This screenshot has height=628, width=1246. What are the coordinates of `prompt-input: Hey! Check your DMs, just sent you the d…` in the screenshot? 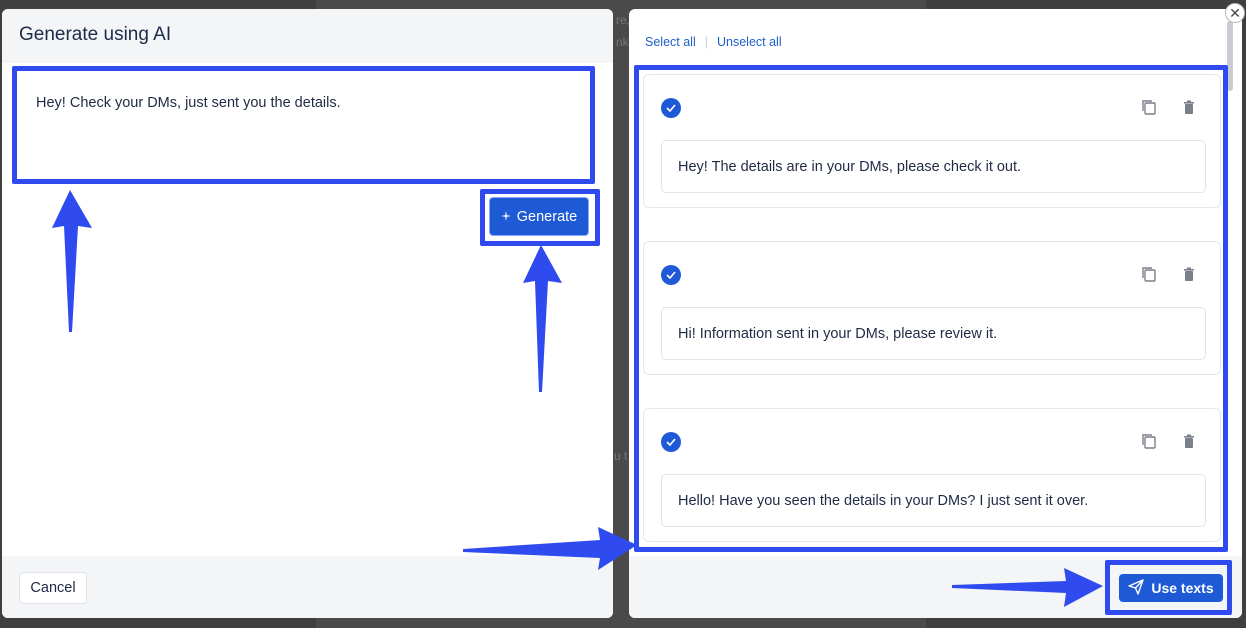 It's located at (303, 125).